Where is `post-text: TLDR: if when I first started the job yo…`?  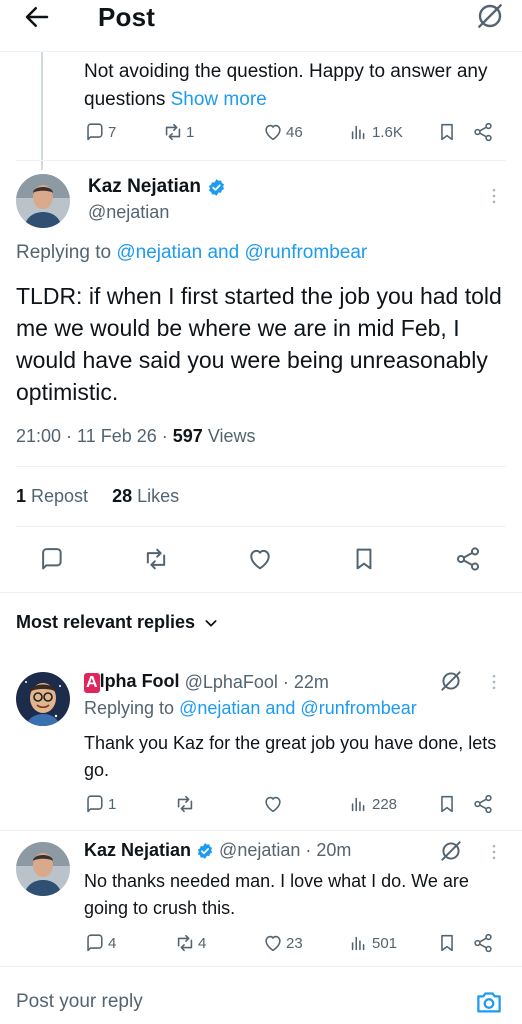
post-text: TLDR: if when I first started the job yo… is located at coordinates (259, 344).